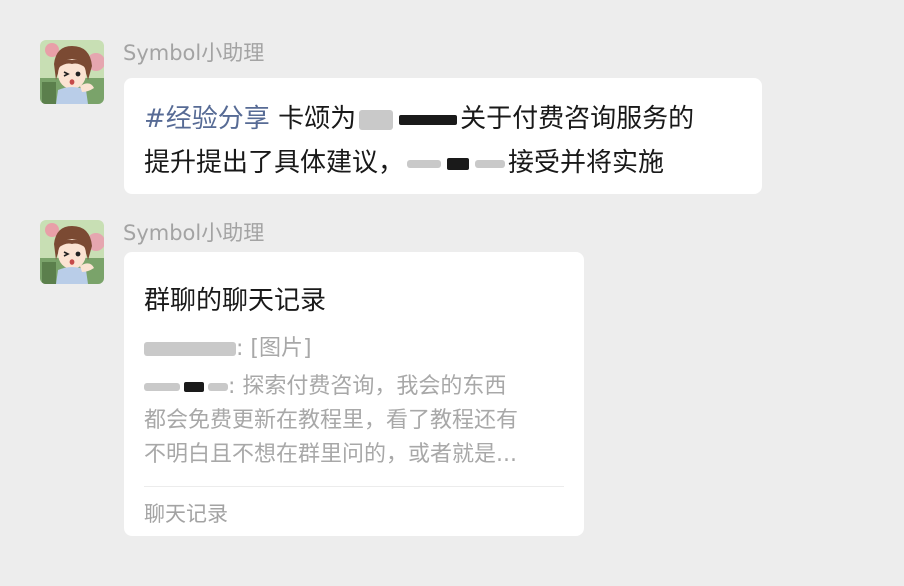  What do you see at coordinates (274, 348) in the screenshot?
I see `card-preview-text: : [图片]` at bounding box center [274, 348].